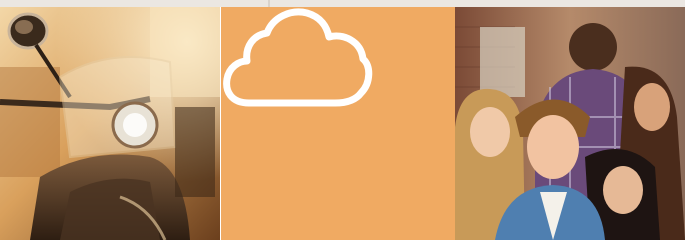 Image resolution: width=685 pixels, height=240 pixels. Describe the element at coordinates (298, 57) in the screenshot. I see `cloud-icon` at that location.